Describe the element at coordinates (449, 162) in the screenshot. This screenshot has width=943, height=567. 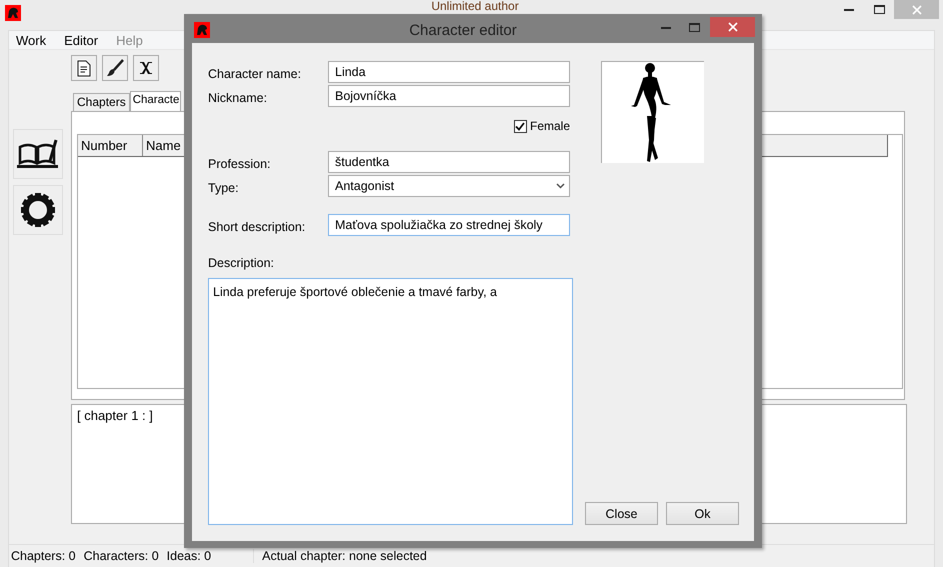
I see `input-field: študentka` at that location.